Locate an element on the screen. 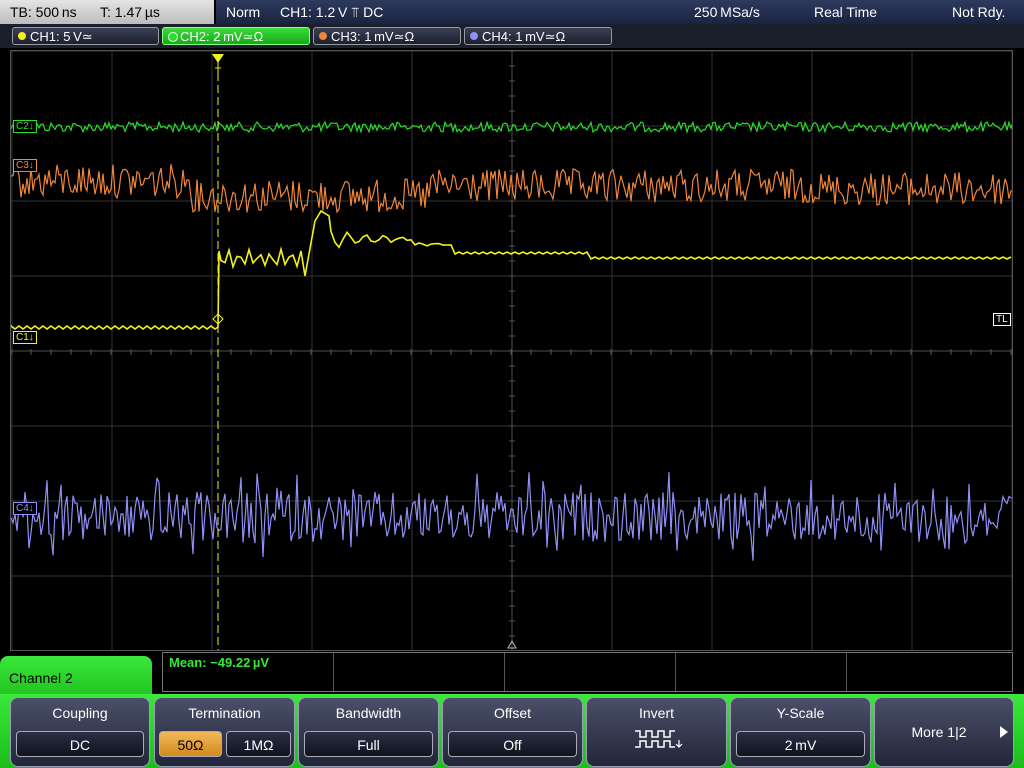  acquisition-mode: Real Time is located at coordinates (846, 12).